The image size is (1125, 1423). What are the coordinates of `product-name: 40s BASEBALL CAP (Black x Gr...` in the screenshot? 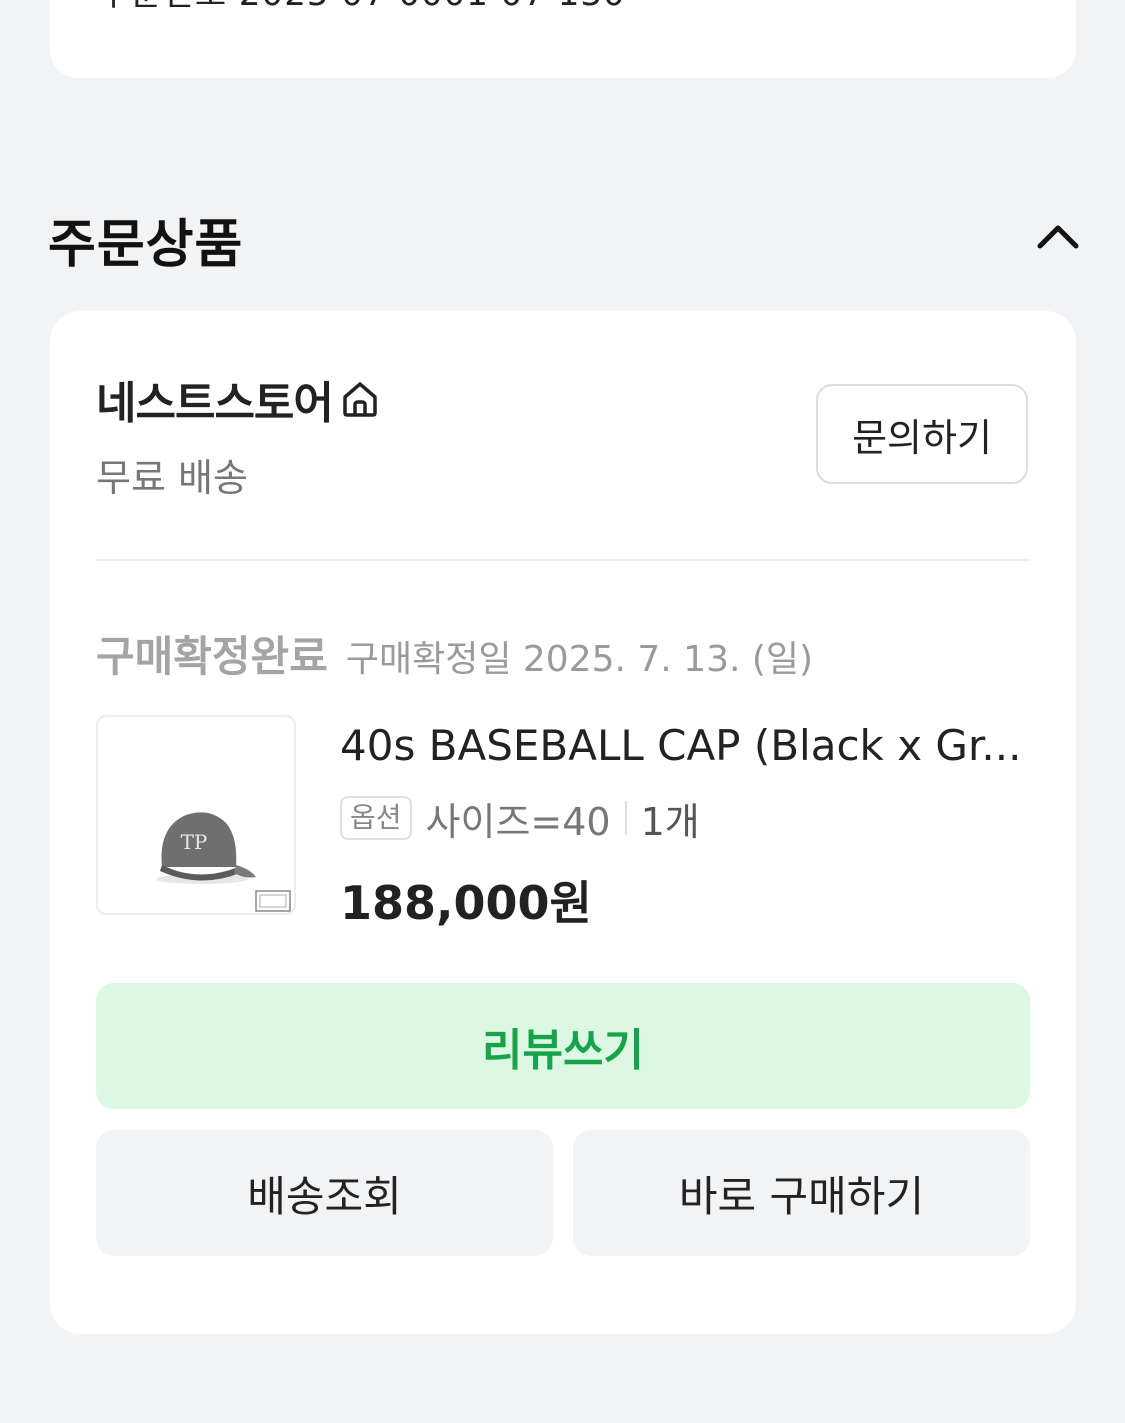 It's located at (685, 745).